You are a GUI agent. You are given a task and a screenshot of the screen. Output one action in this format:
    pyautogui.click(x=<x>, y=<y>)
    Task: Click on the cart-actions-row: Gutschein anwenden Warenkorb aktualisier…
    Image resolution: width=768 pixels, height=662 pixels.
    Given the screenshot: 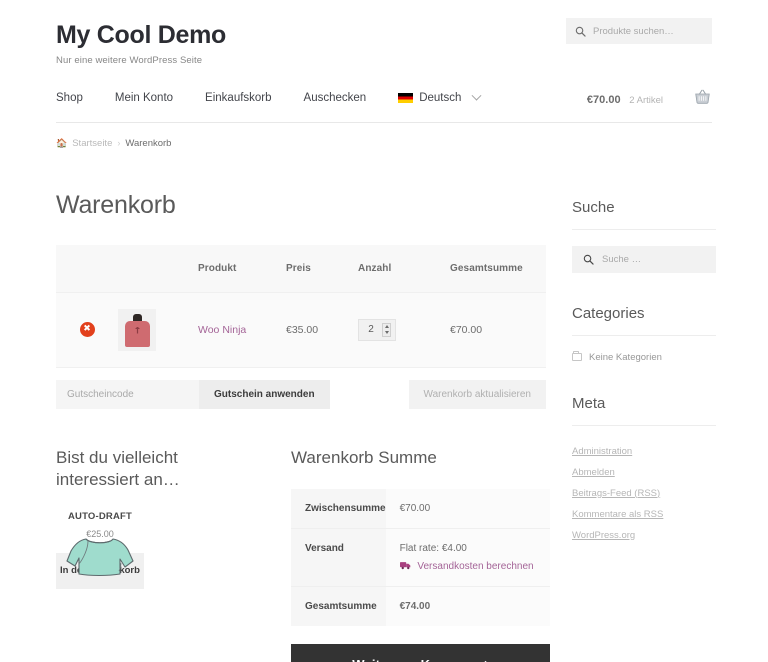 What is the action you would take?
    pyautogui.click(x=301, y=394)
    